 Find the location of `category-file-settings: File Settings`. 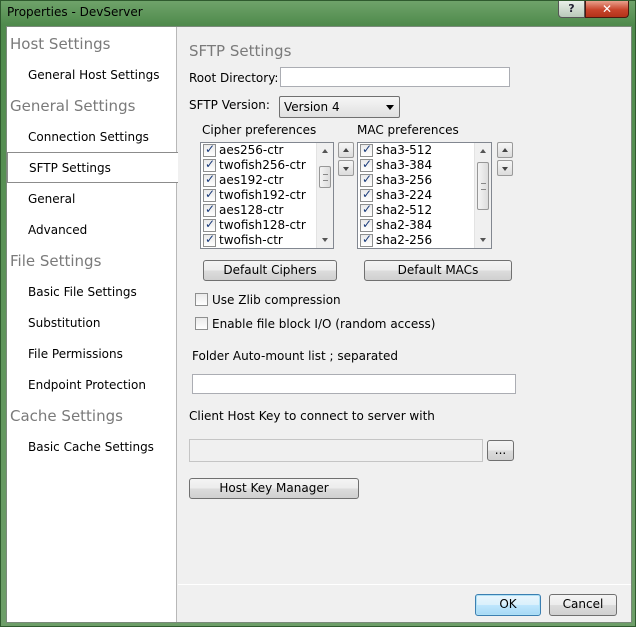

category-file-settings: File Settings is located at coordinates (56, 261).